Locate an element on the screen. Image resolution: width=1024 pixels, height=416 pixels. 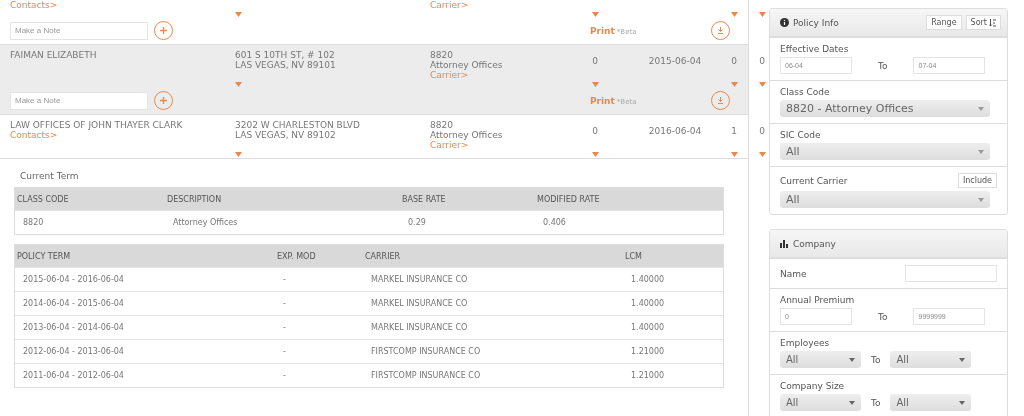
info-icon is located at coordinates (784, 22).